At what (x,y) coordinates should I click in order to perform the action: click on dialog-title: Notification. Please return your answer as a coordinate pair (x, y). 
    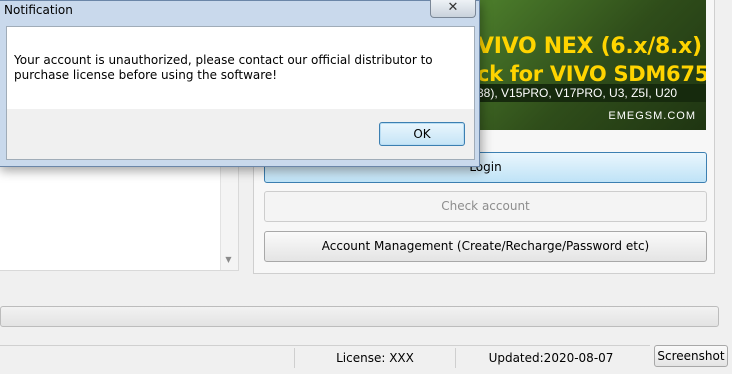
    Looking at the image, I should click on (38, 10).